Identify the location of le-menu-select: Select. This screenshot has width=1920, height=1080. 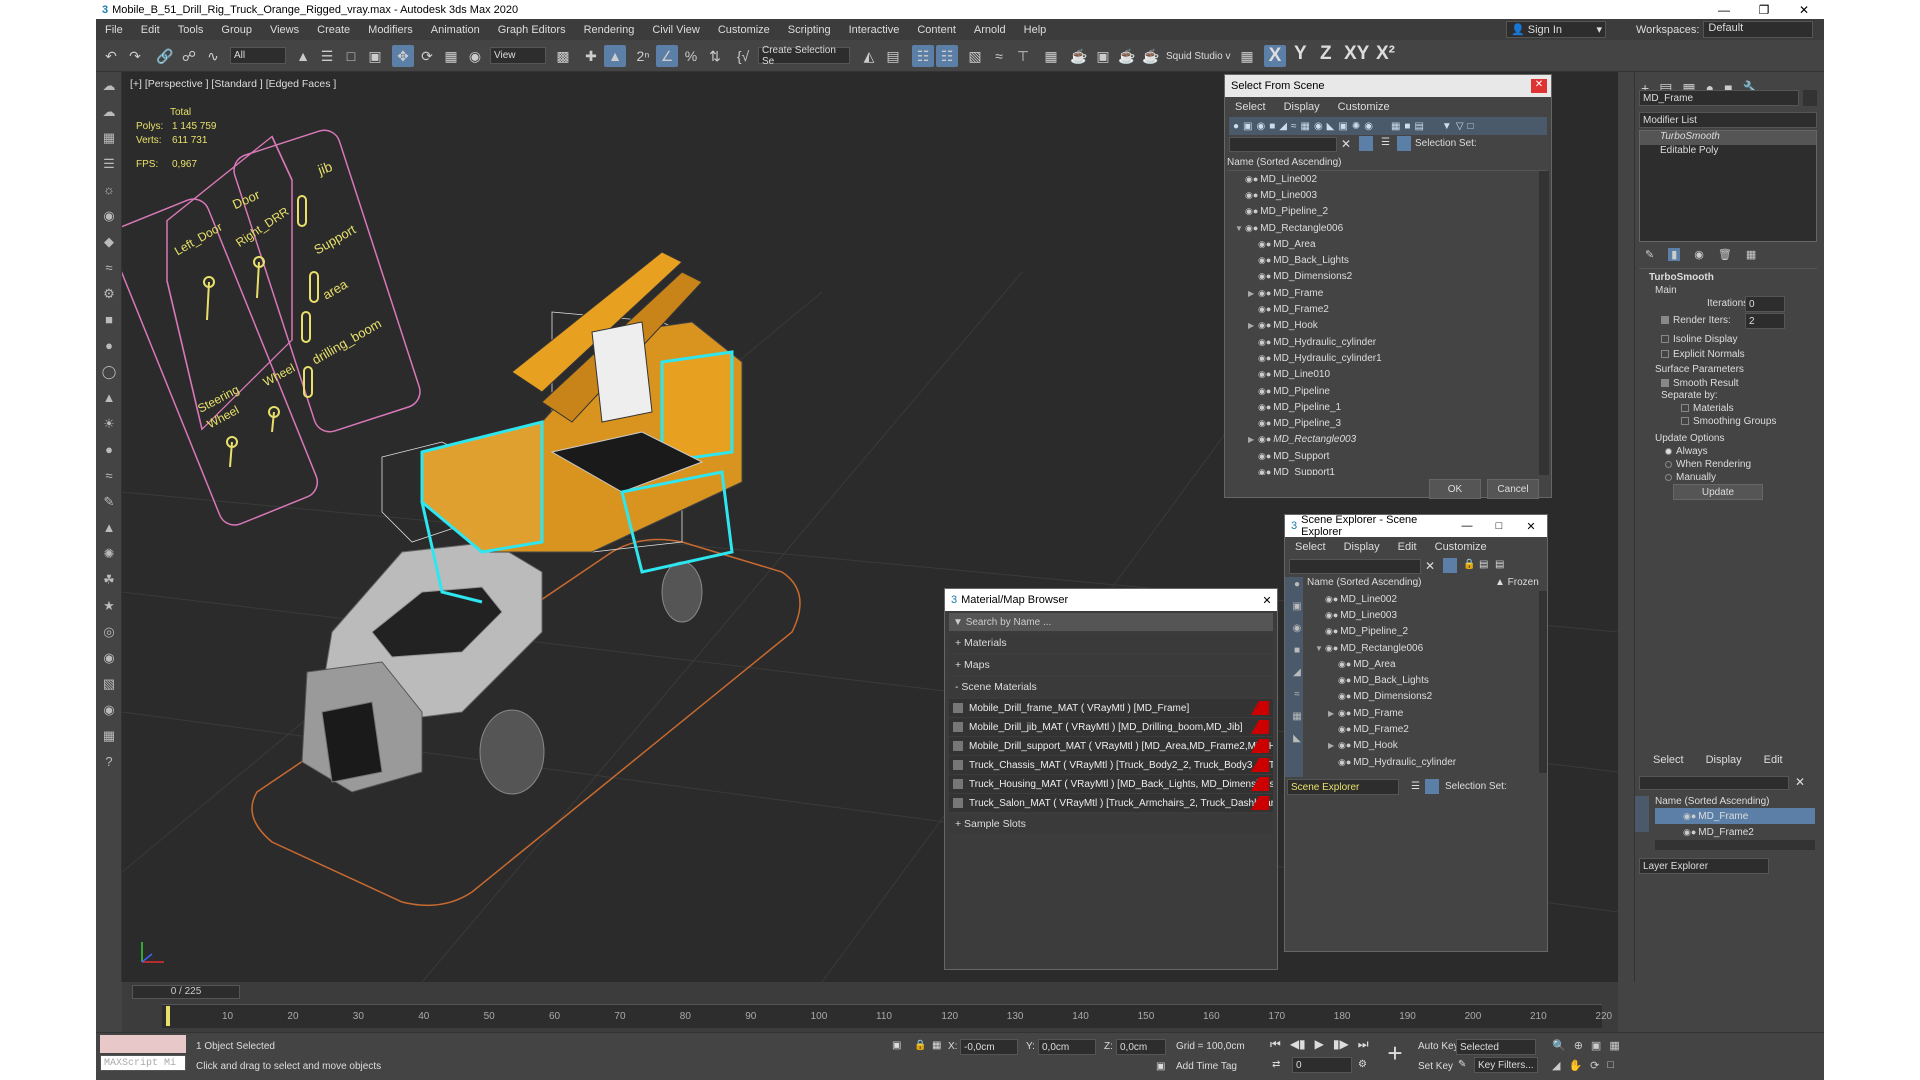
(1668, 760).